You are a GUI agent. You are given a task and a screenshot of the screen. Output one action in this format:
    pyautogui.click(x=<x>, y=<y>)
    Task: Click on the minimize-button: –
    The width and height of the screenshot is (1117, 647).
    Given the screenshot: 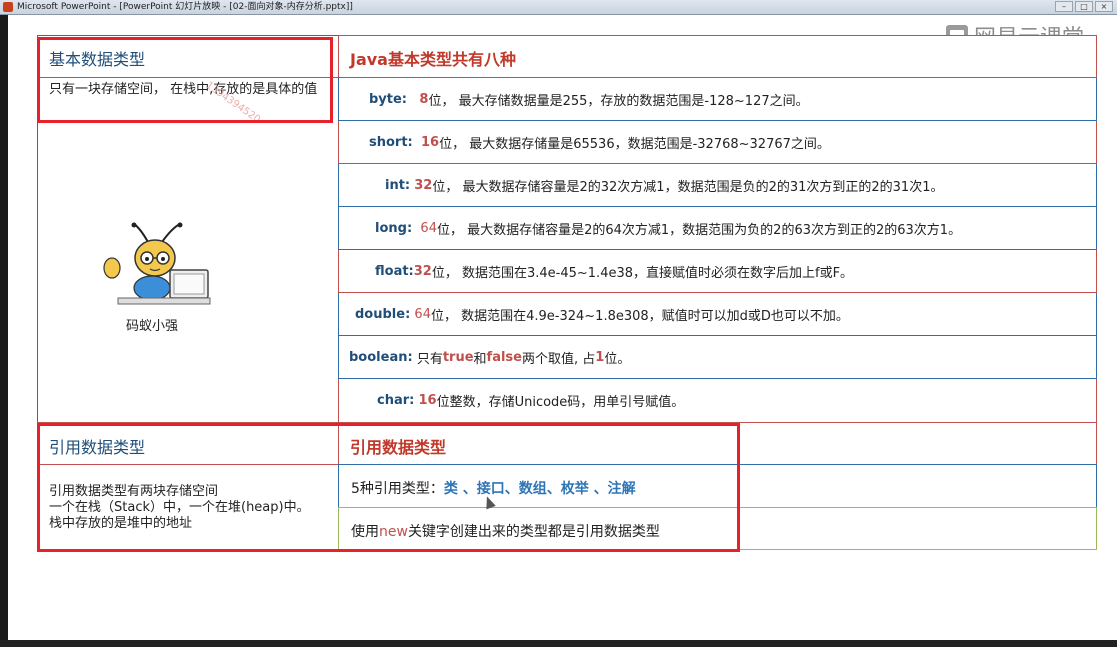 What is the action you would take?
    pyautogui.click(x=1064, y=6)
    